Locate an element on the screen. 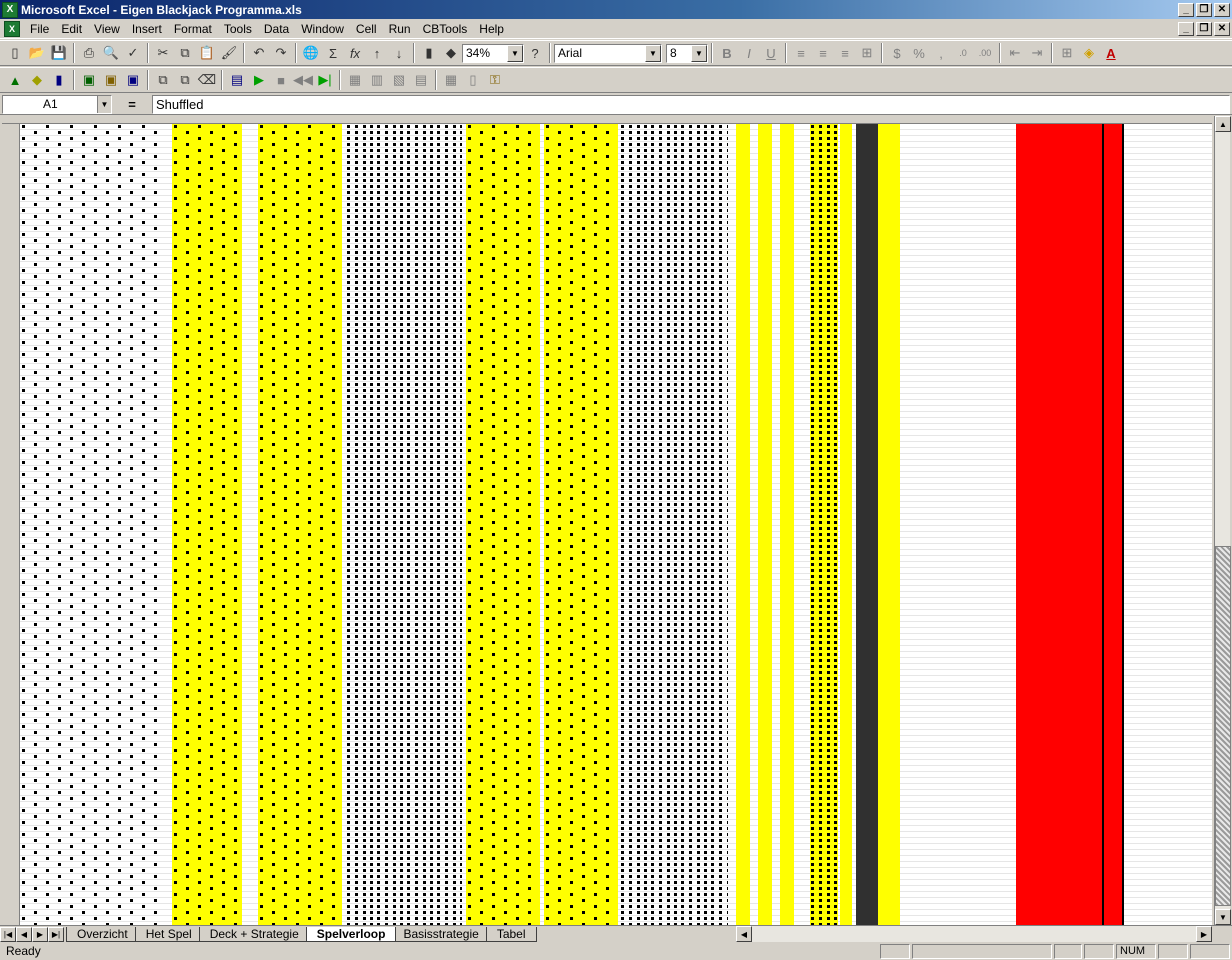  merge-center-icon: ⊞ is located at coordinates (867, 53).